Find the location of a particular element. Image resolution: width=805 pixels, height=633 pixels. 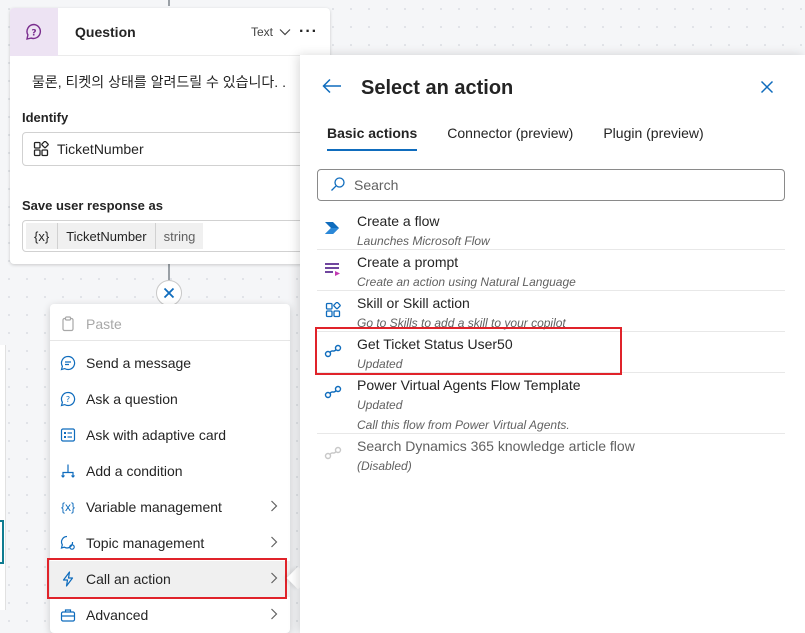

menu-item-topic-management: Topic management is located at coordinates (170, 543).